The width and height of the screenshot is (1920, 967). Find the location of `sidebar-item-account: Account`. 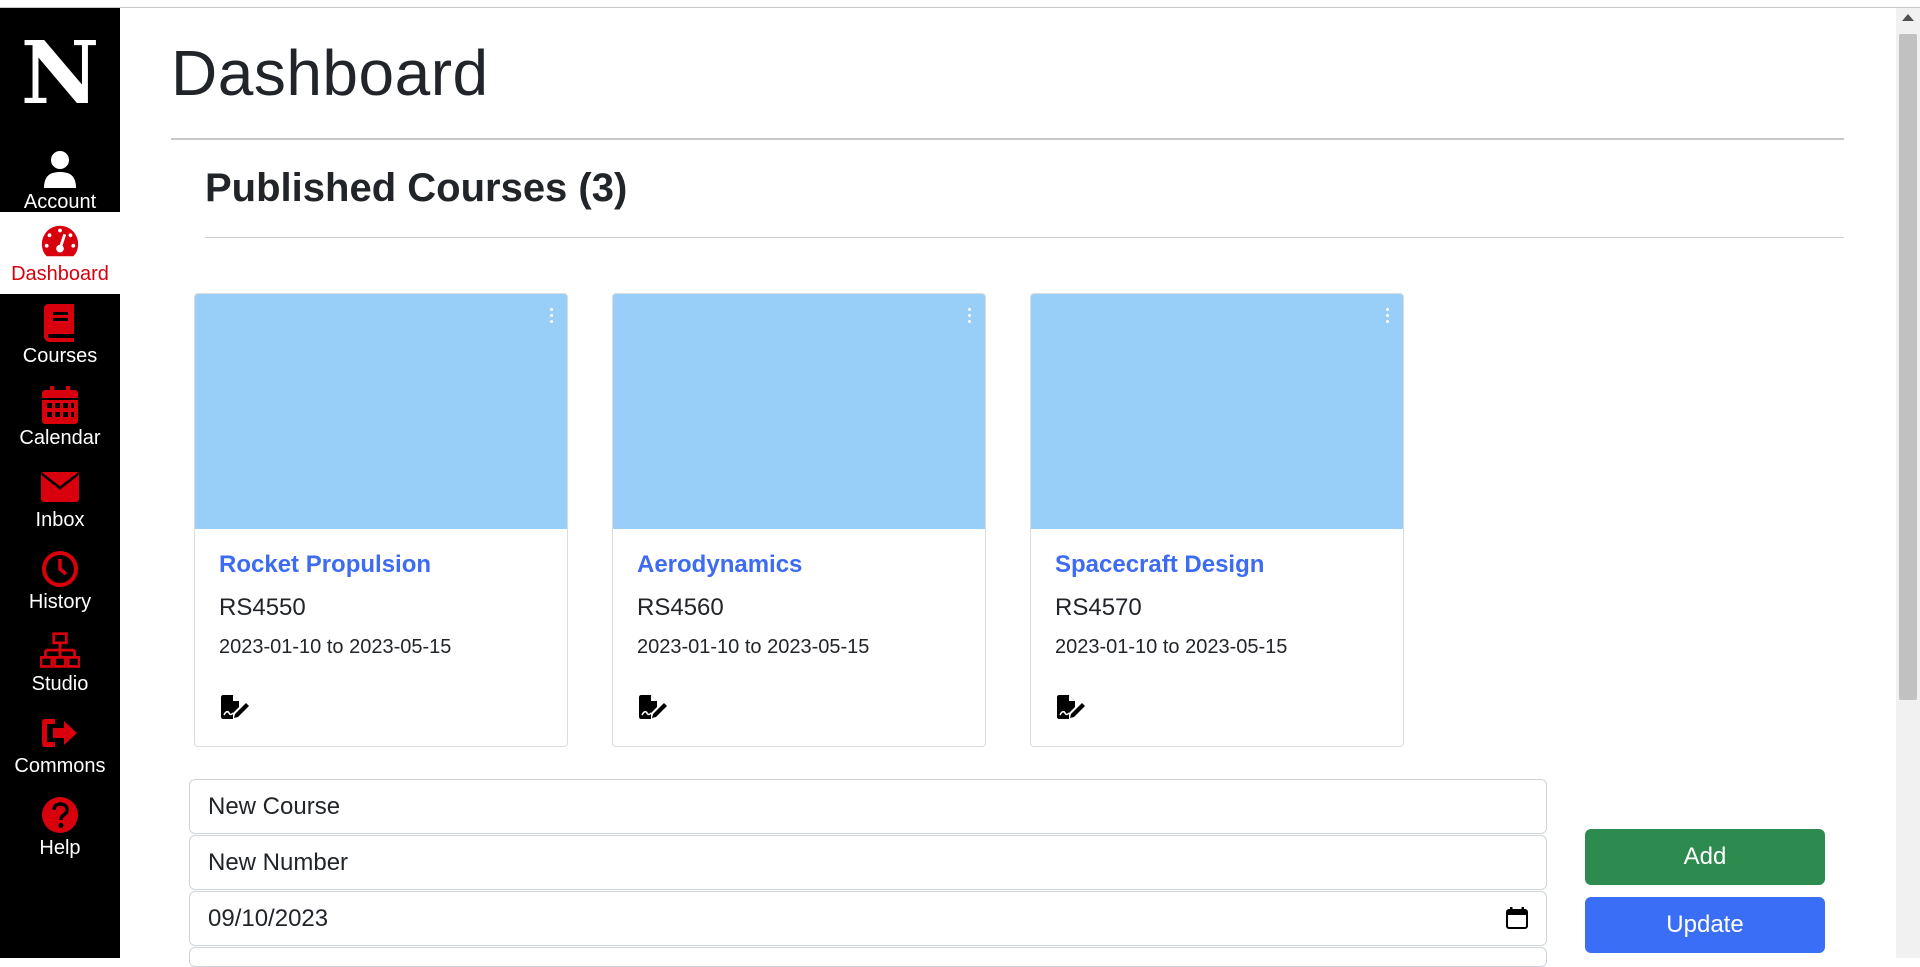

sidebar-item-account: Account is located at coordinates (60, 181).